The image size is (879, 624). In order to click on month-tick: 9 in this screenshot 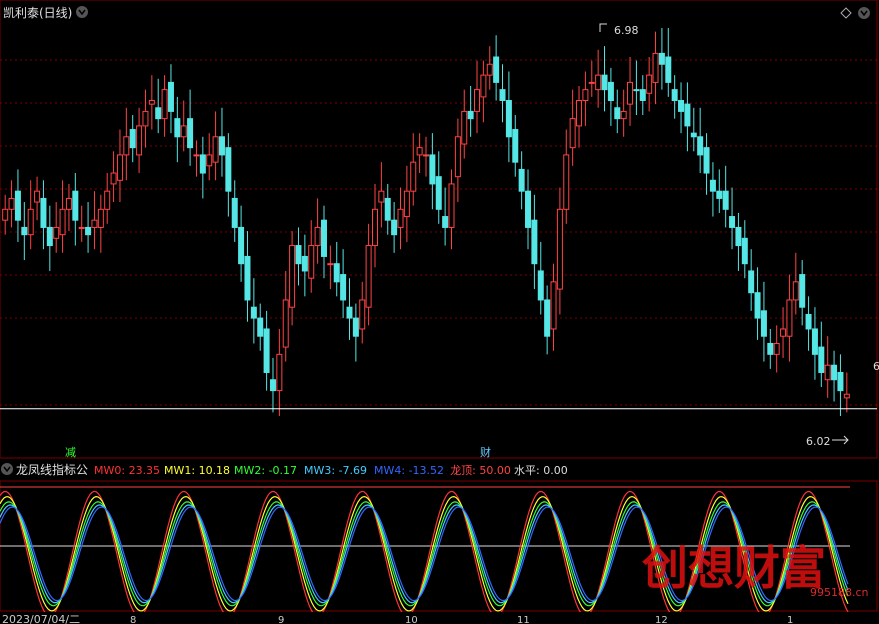, I will do `click(281, 619)`.